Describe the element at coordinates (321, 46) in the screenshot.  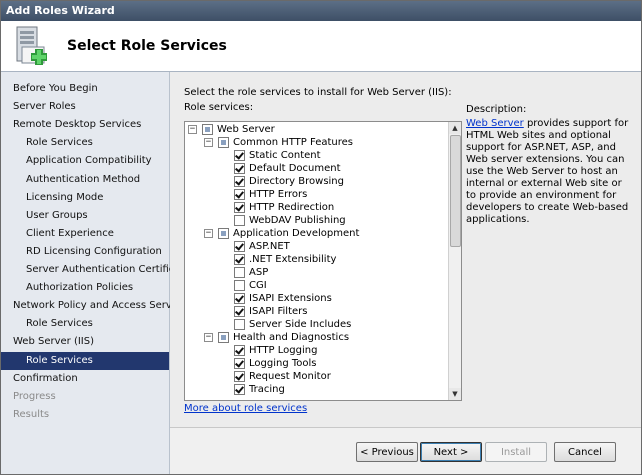
I see `wizard-header: Select Role Services` at that location.